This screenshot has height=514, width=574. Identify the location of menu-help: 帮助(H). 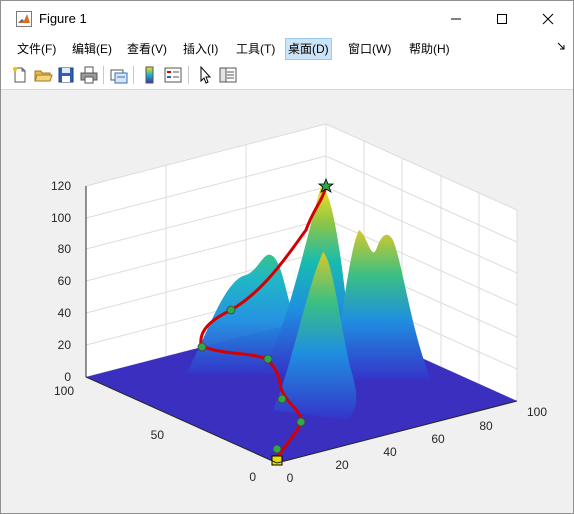
(429, 49).